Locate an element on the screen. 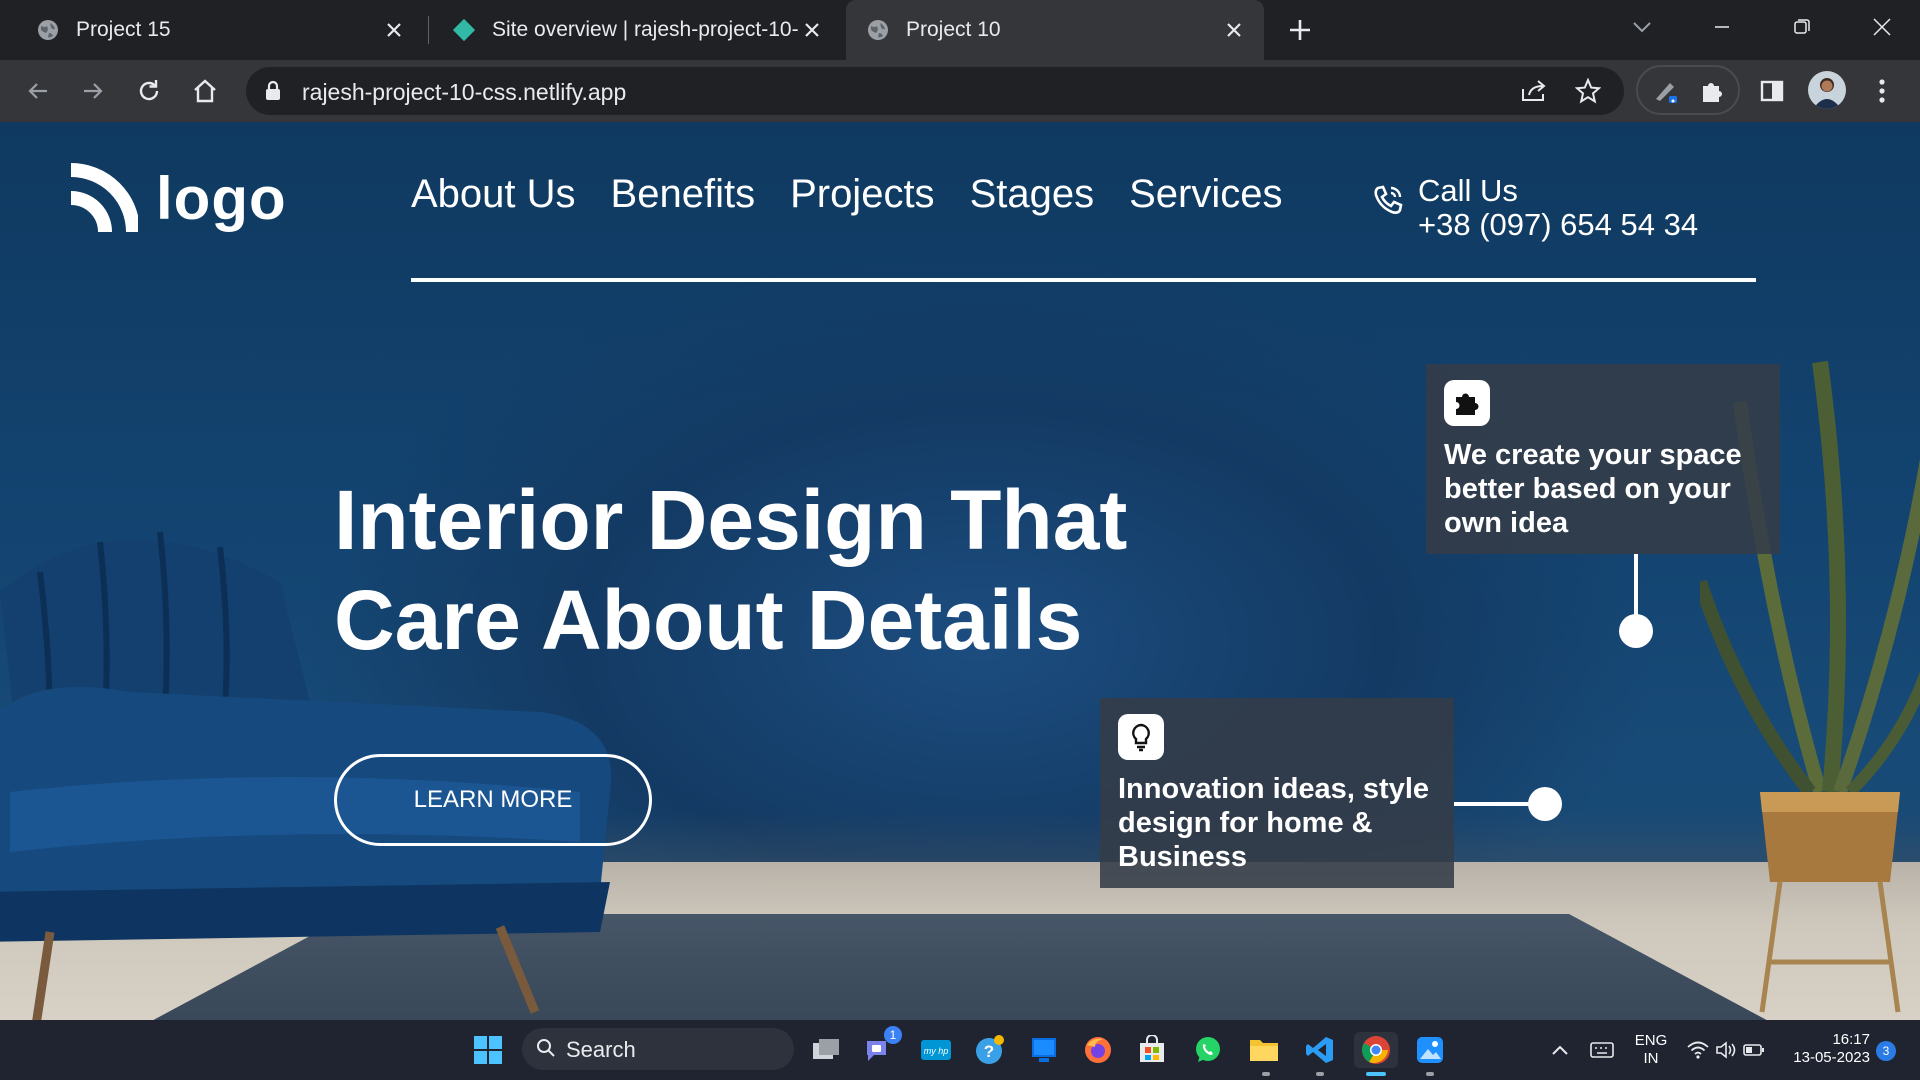 The width and height of the screenshot is (1920, 1080). language-indicator: ENG IN is located at coordinates (1651, 1050).